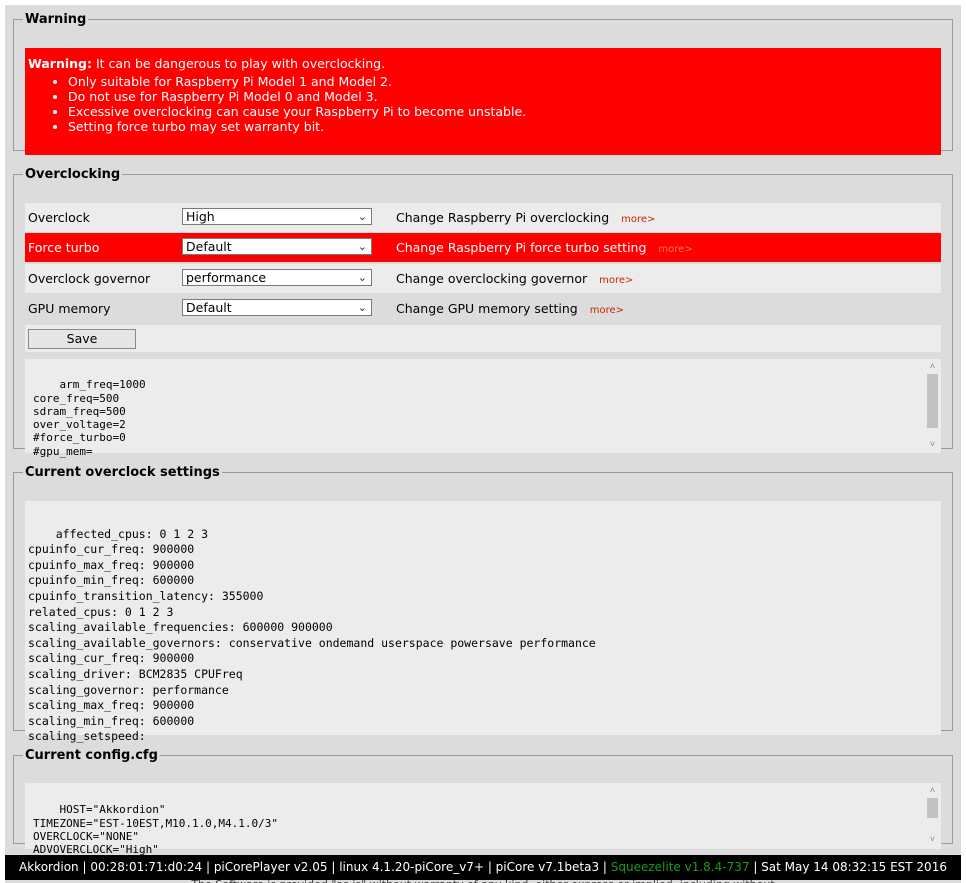 This screenshot has width=966, height=883. I want to click on save-row, so click(483, 338).